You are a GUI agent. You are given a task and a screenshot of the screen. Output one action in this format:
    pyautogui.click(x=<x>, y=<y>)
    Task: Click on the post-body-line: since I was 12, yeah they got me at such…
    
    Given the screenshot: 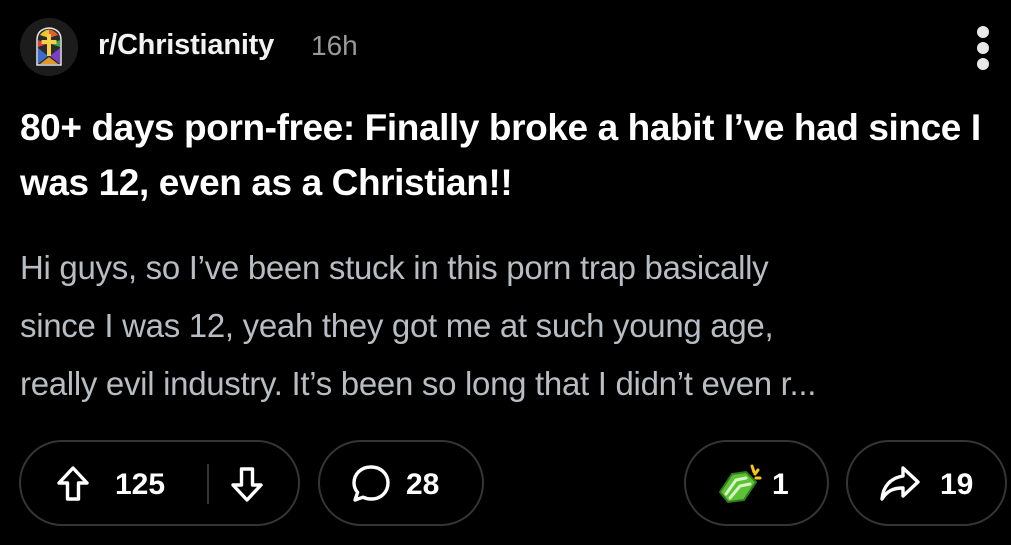 What is the action you would take?
    pyautogui.click(x=397, y=325)
    